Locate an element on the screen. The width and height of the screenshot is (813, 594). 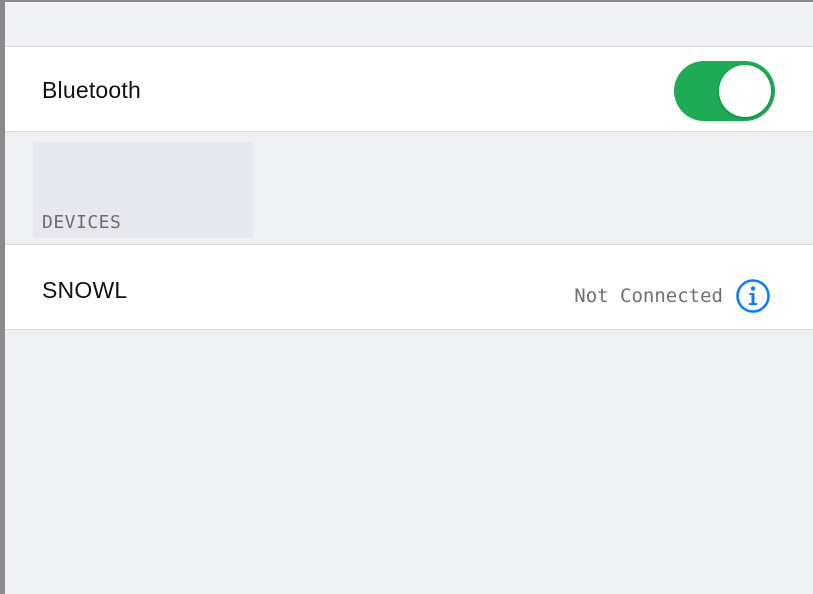
device-row-snowl: SNOWL Not Connected is located at coordinates (409, 287).